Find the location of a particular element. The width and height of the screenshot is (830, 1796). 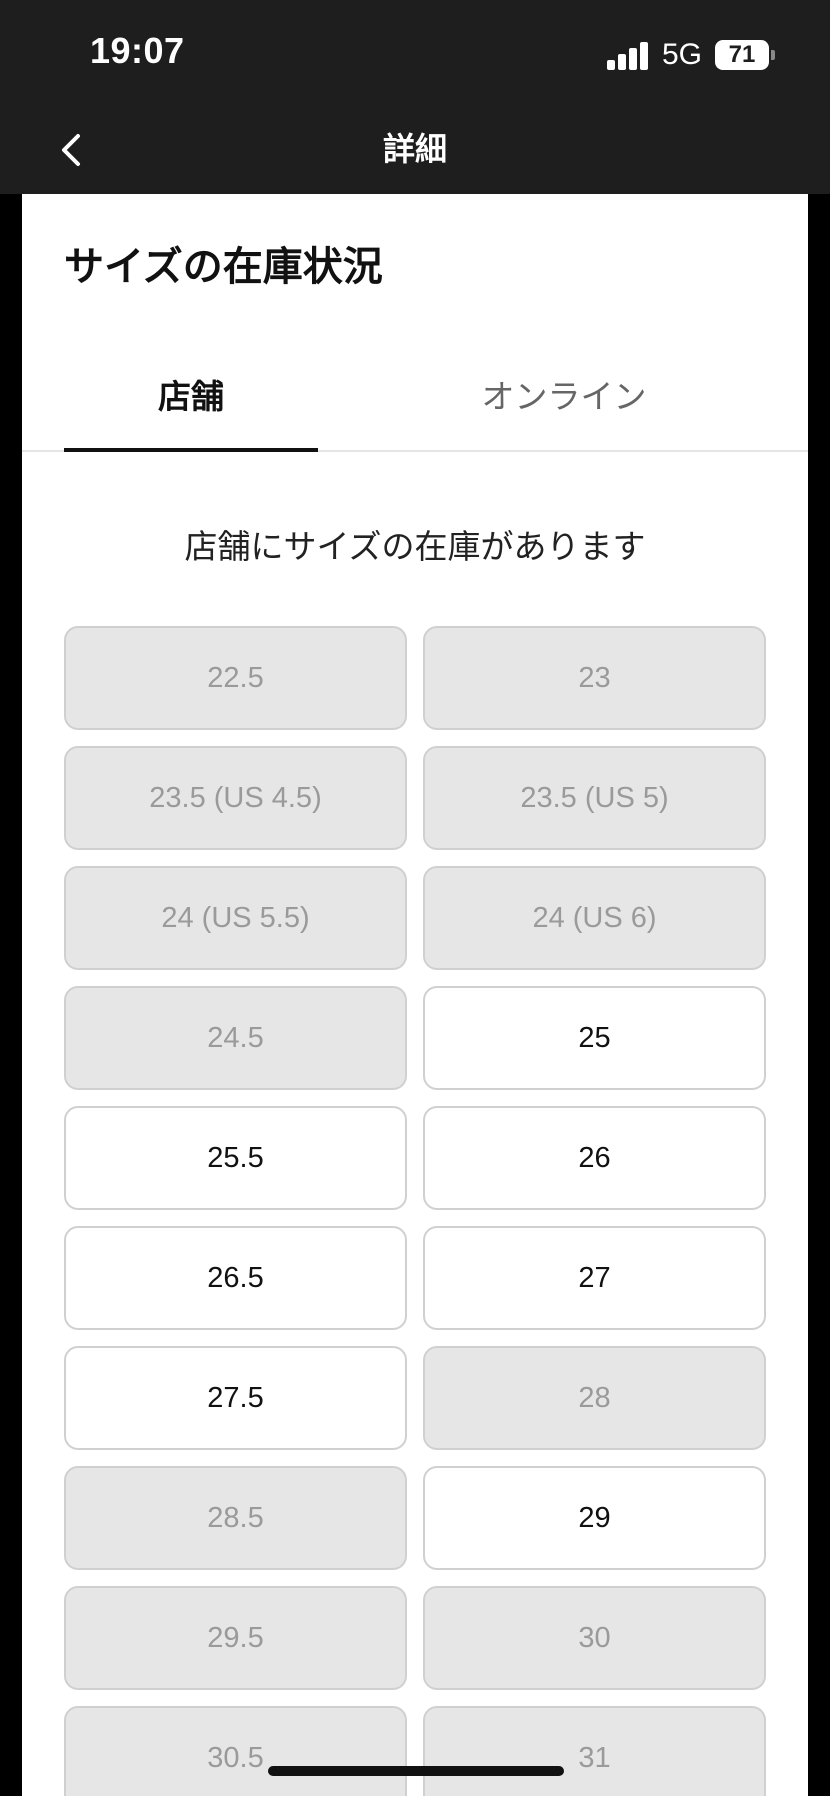

size-option: 27.5 is located at coordinates (235, 1398).